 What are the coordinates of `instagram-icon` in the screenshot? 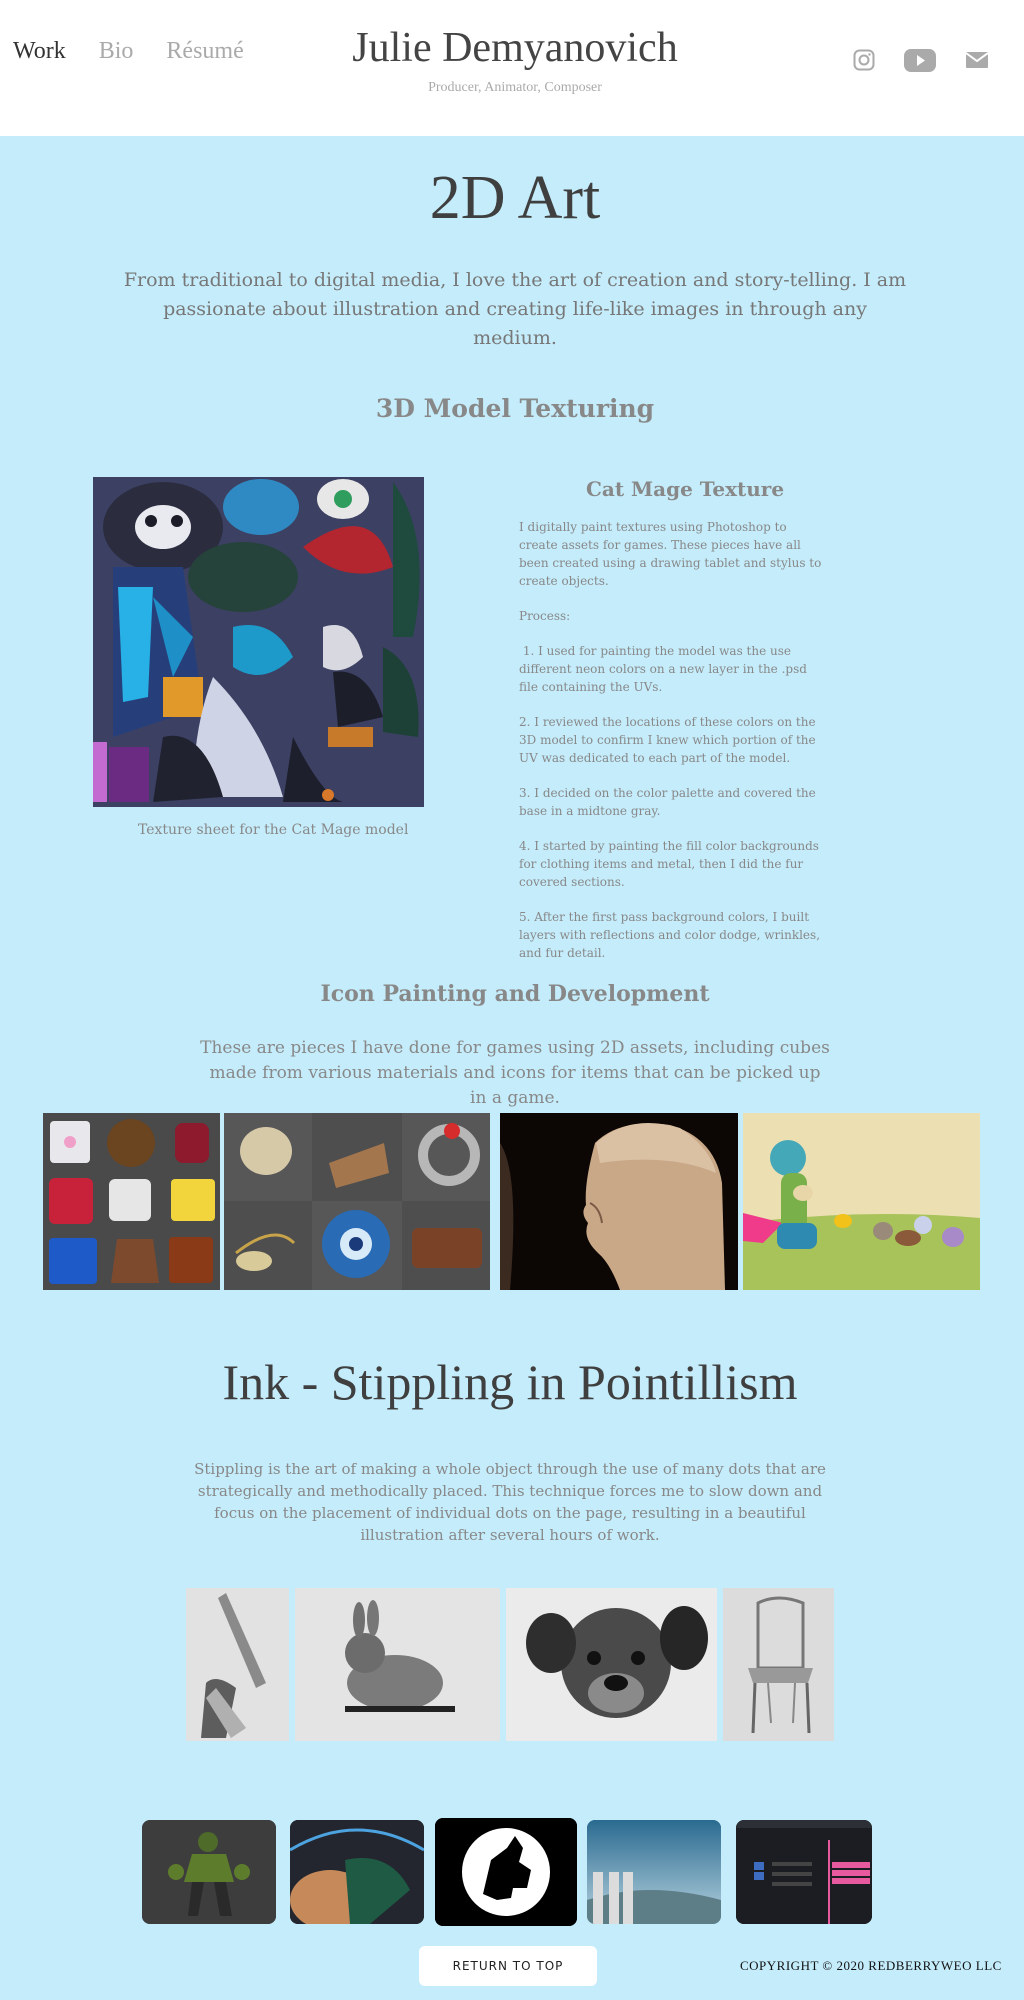 It's located at (864, 60).